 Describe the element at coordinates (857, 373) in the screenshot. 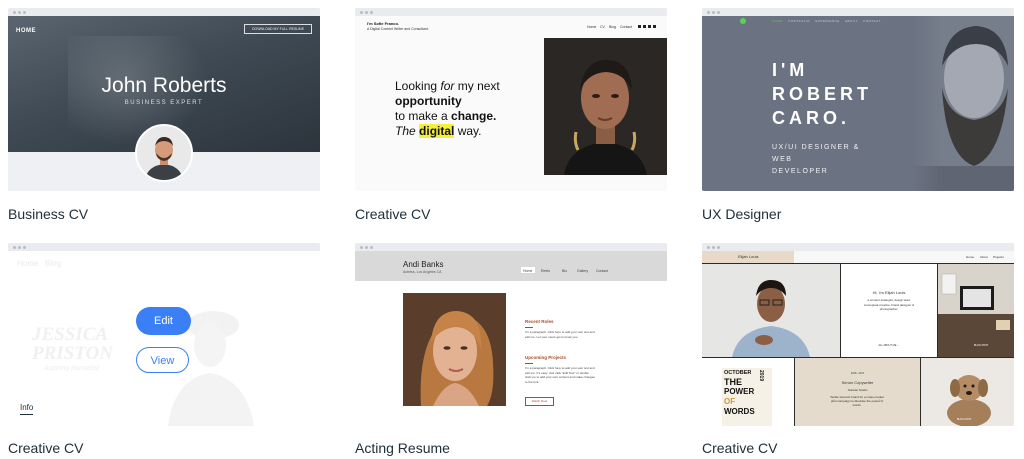

I see `job-years: 2018 - 2017` at that location.